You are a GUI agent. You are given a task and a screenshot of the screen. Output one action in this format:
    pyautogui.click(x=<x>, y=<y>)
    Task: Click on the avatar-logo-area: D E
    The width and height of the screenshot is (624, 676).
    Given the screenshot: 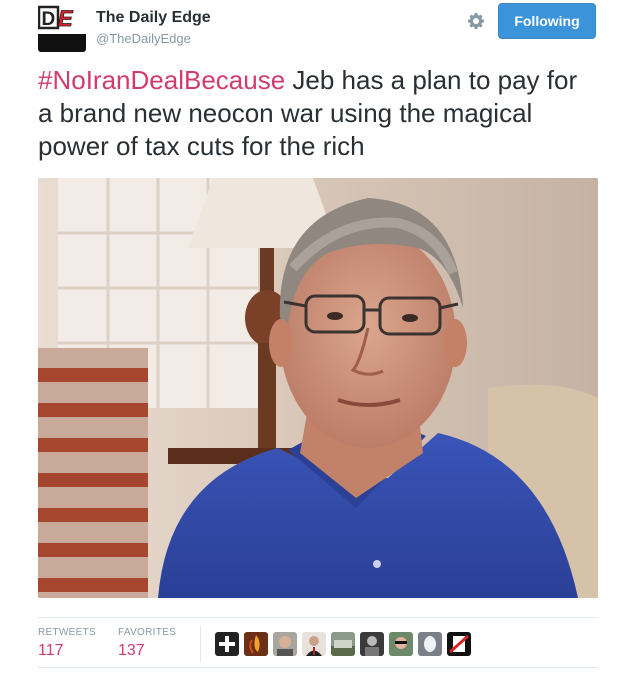 What is the action you would take?
    pyautogui.click(x=61, y=18)
    